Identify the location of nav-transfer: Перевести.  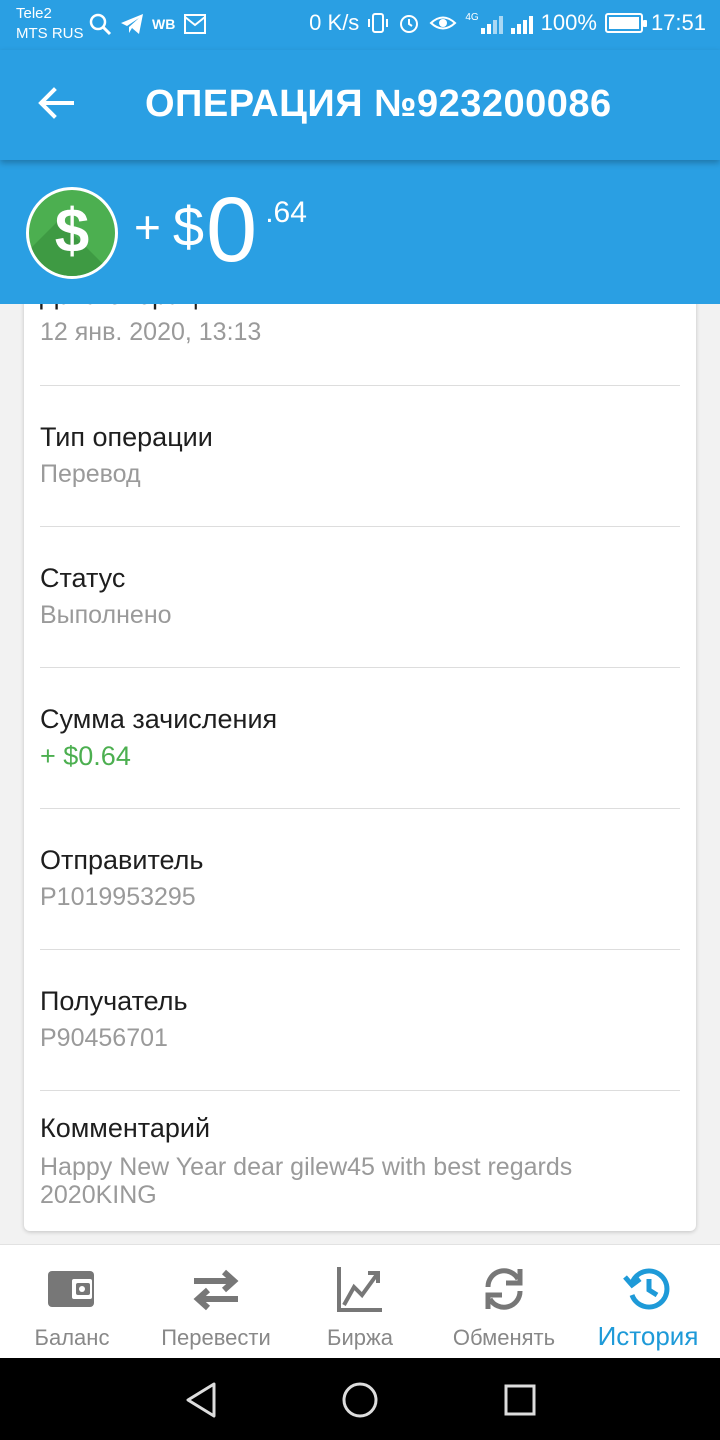
(216, 1301).